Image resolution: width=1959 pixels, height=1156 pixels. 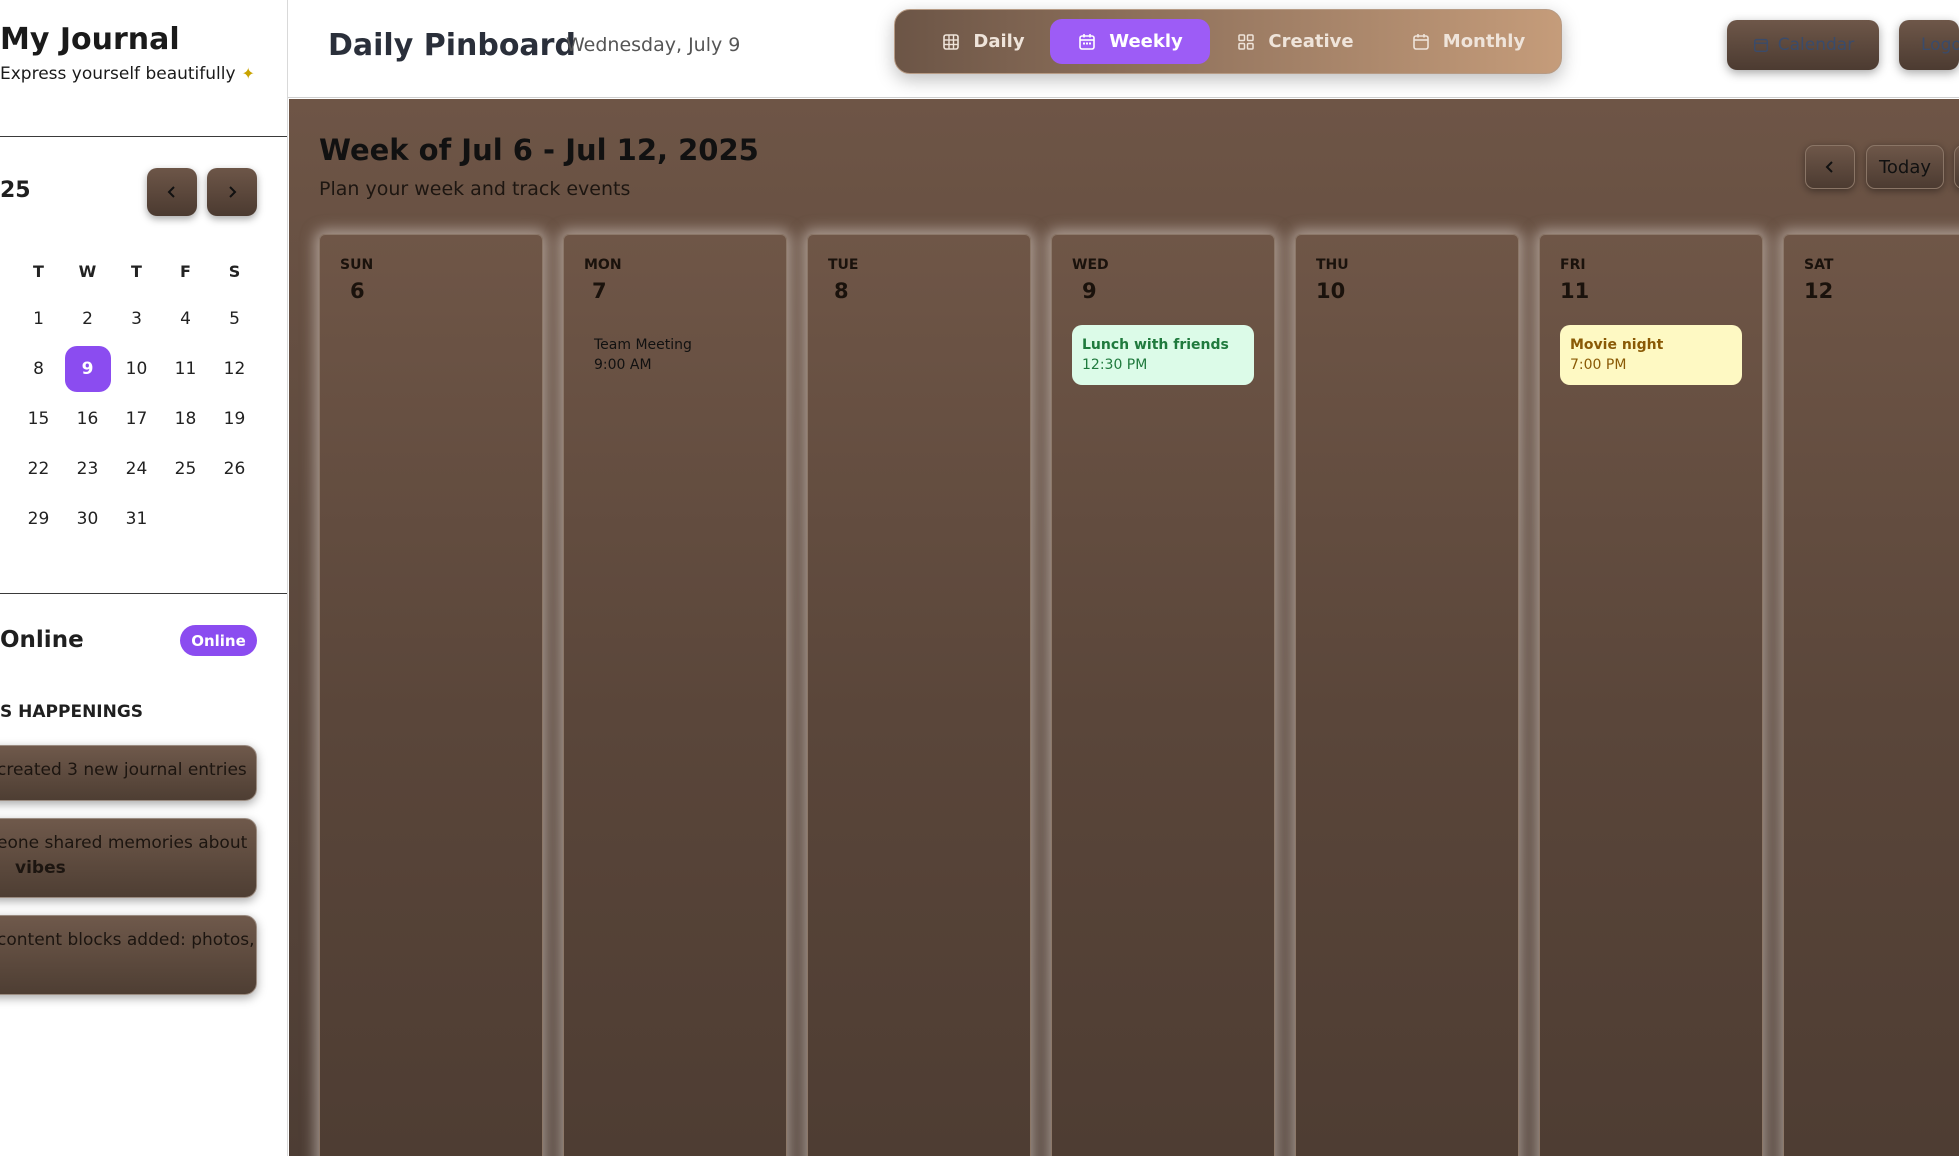 I want to click on day-number: 11, so click(x=1575, y=291).